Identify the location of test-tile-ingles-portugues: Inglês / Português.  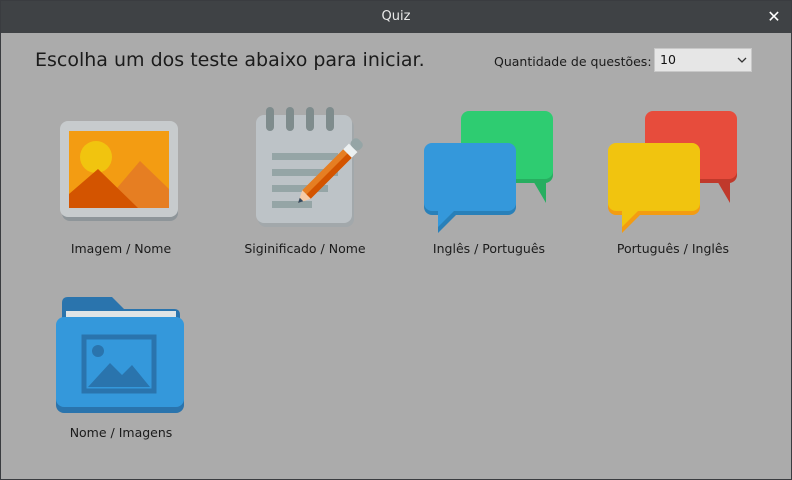
(489, 182).